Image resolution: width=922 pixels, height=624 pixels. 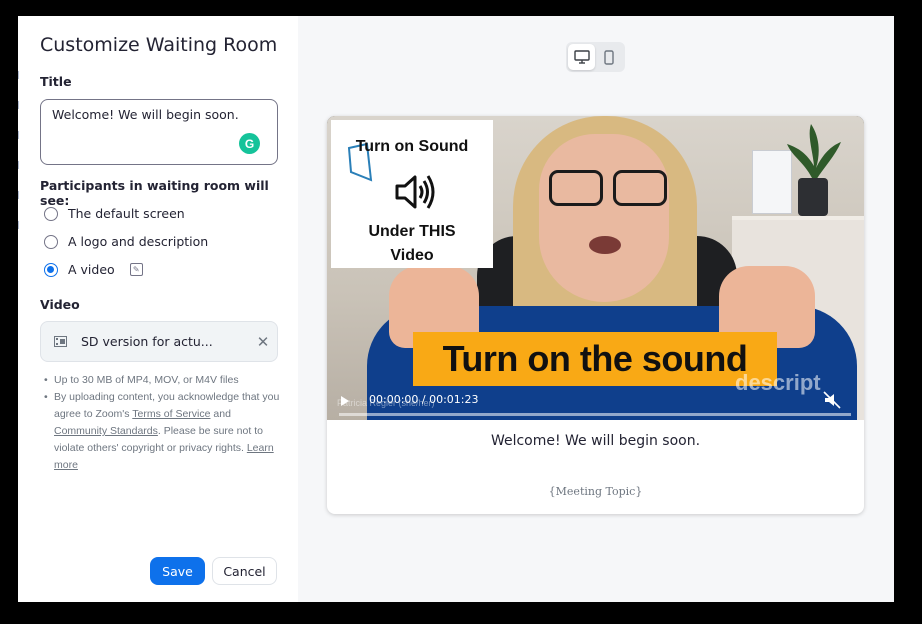 What do you see at coordinates (177, 571) in the screenshot?
I see `save-button: Save` at bounding box center [177, 571].